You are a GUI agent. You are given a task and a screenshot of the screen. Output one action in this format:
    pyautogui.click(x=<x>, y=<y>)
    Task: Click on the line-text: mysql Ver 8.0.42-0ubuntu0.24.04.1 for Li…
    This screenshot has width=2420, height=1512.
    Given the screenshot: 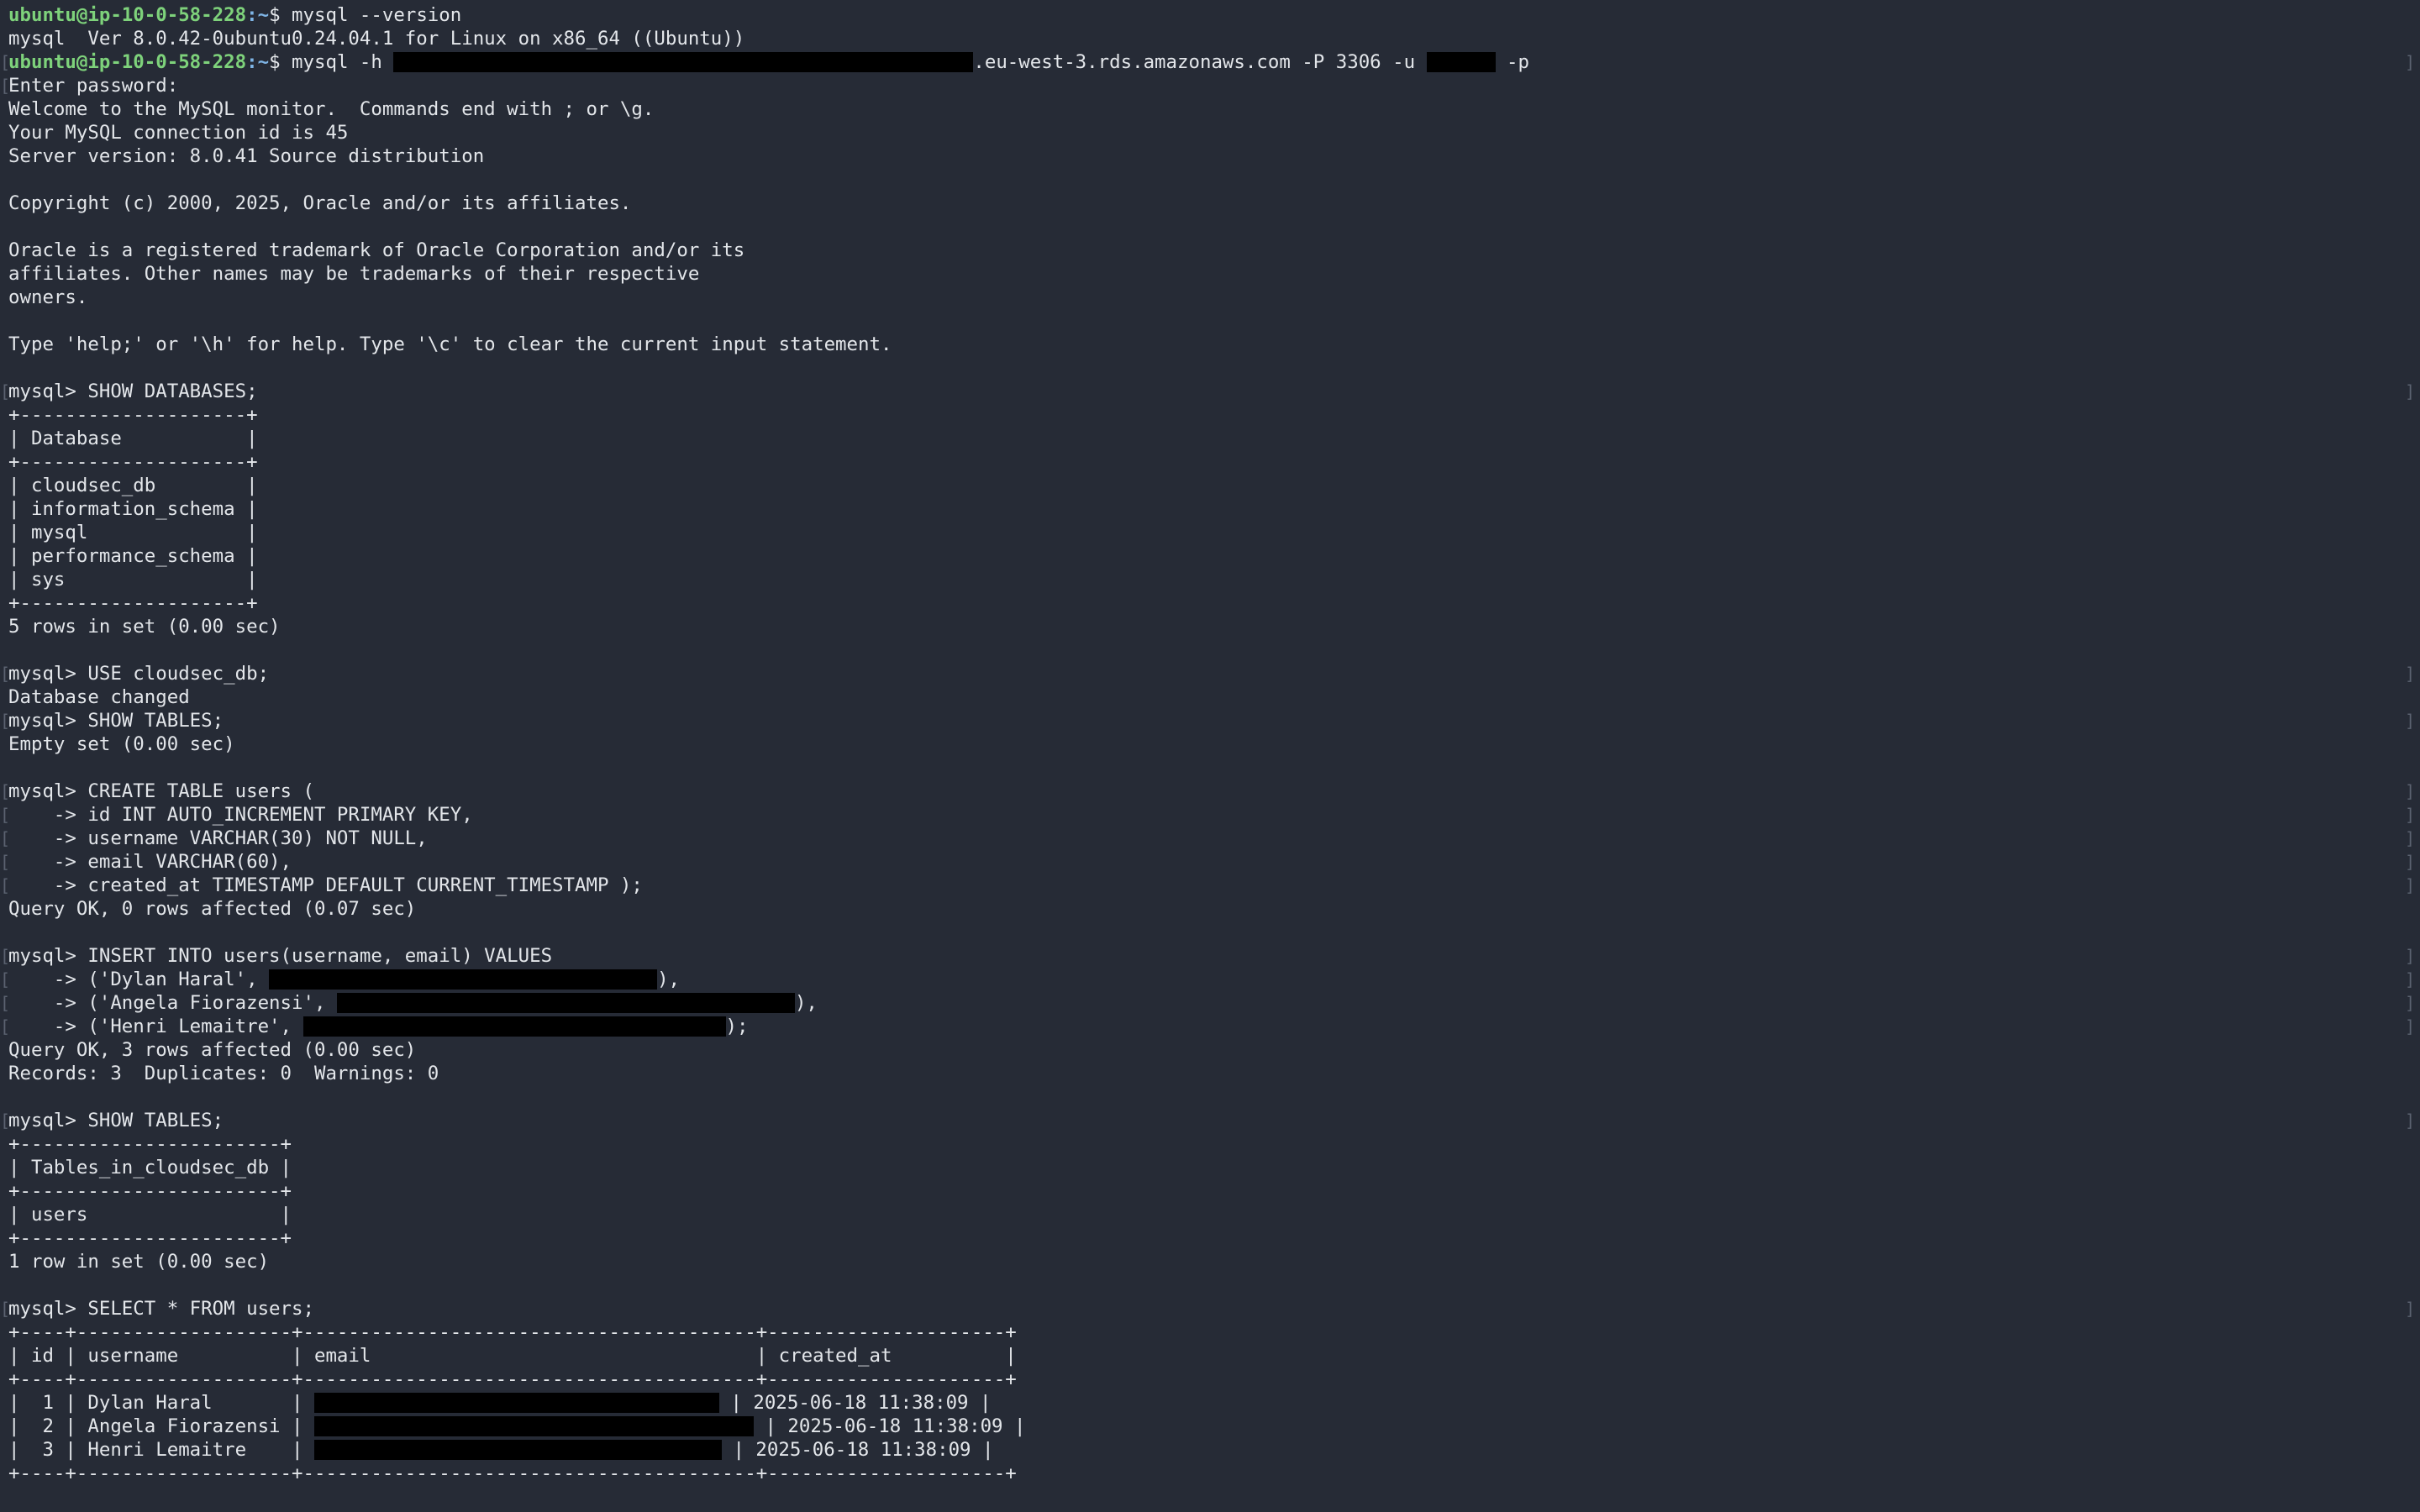 What is the action you would take?
    pyautogui.click(x=376, y=39)
    